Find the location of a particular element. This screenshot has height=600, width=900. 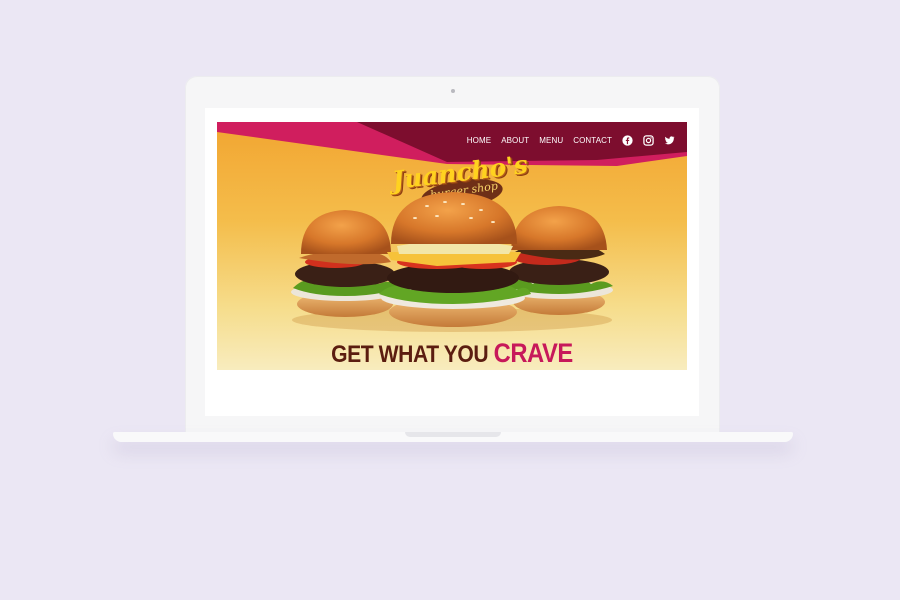

burgers-image is located at coordinates (452, 262).